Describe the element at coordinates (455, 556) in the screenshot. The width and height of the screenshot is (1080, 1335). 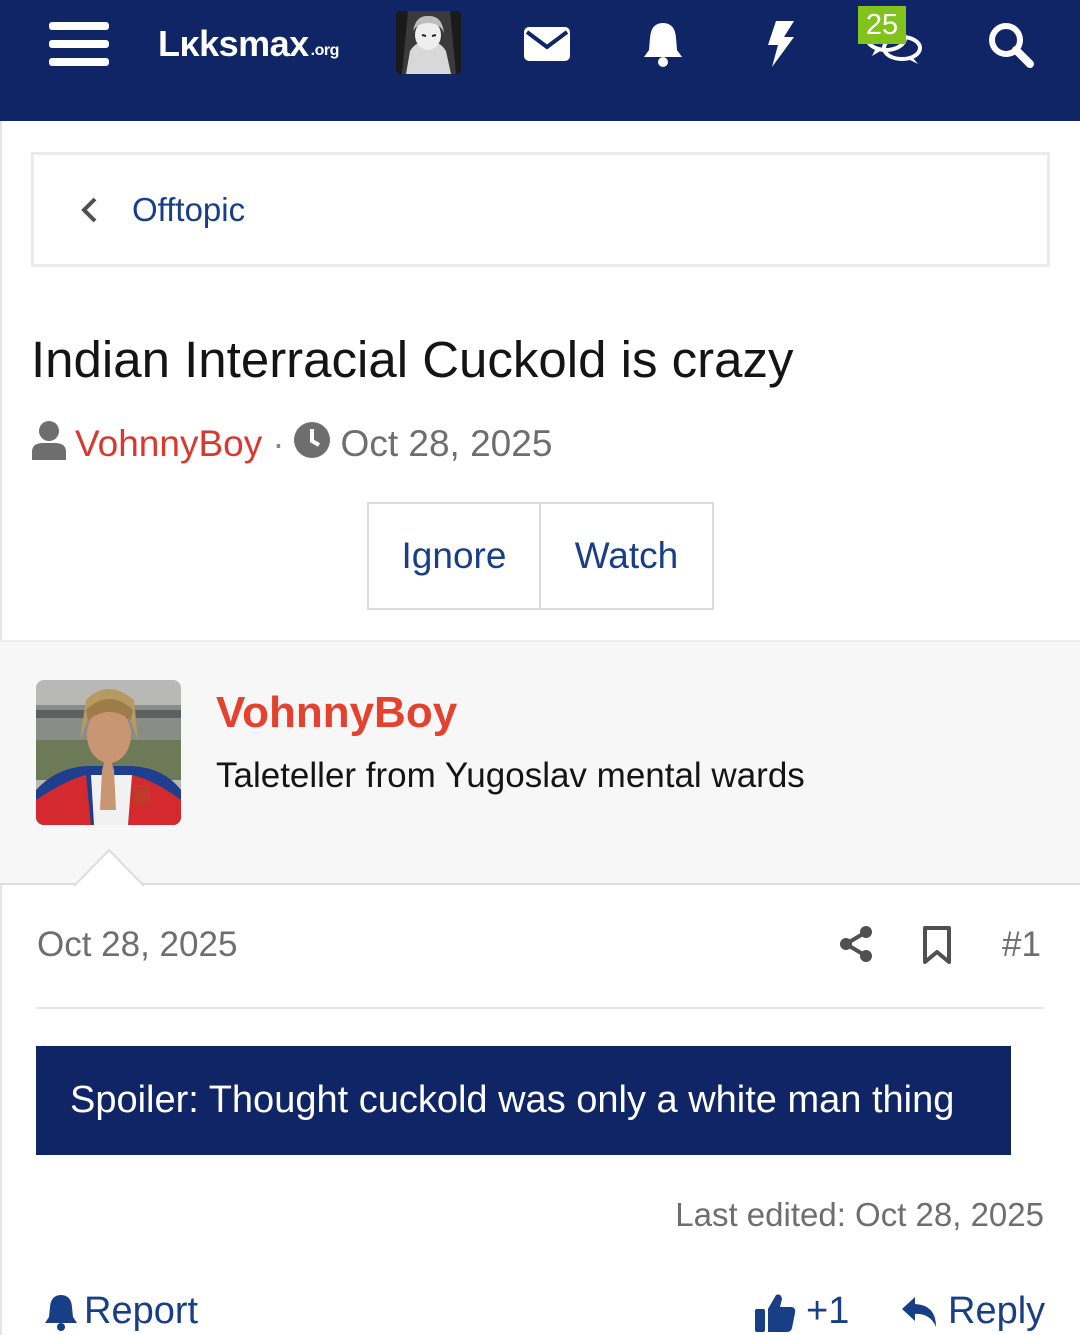
I see `ignore-button: Ignore` at that location.